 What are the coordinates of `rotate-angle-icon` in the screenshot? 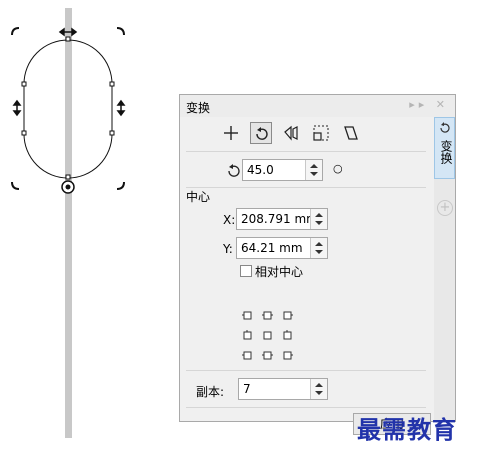 It's located at (234, 170).